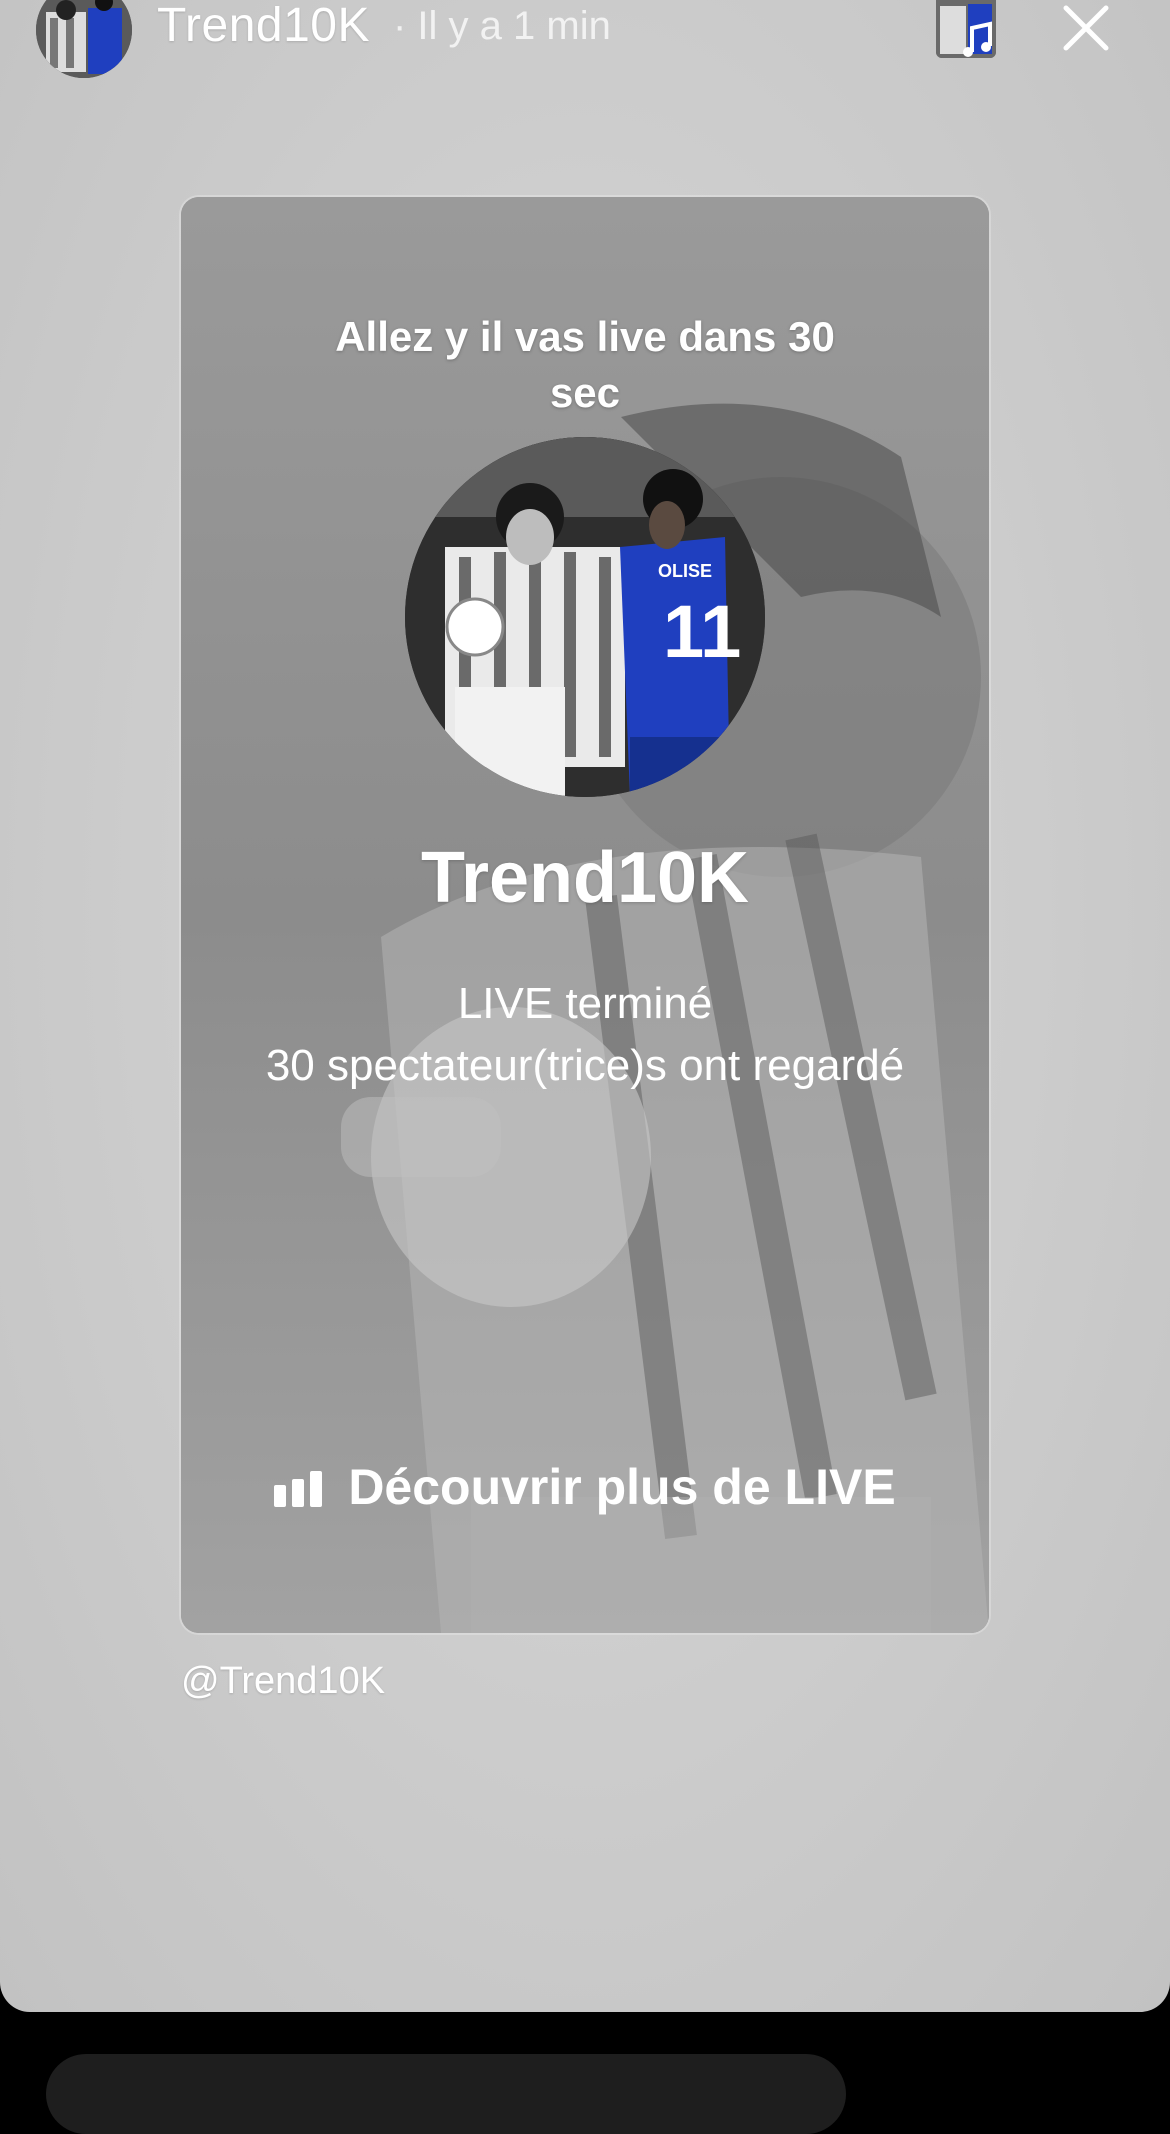  What do you see at coordinates (585, 878) in the screenshot?
I see `streamer-name: Trend10K` at bounding box center [585, 878].